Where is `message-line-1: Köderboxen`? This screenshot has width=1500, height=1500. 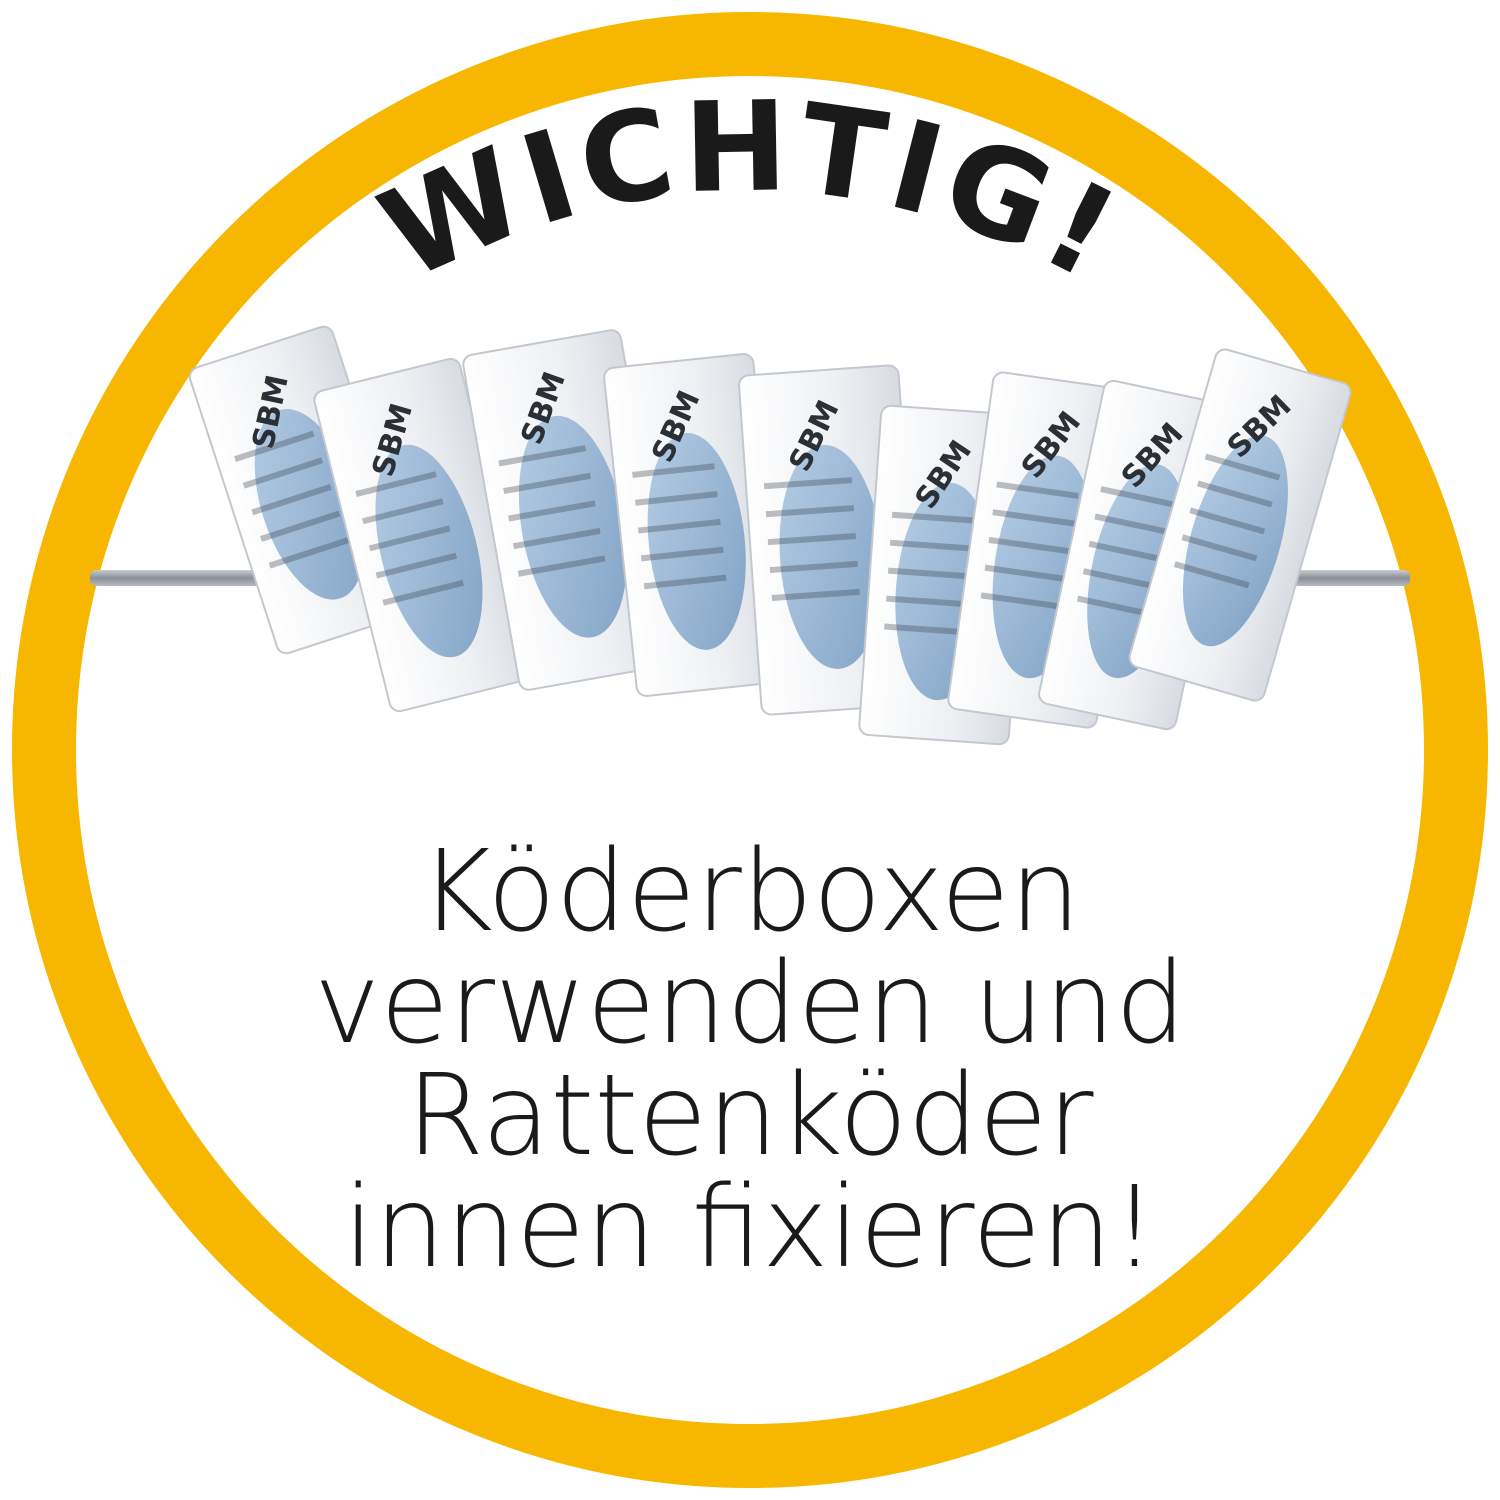
message-line-1: Köderboxen is located at coordinates (750, 892).